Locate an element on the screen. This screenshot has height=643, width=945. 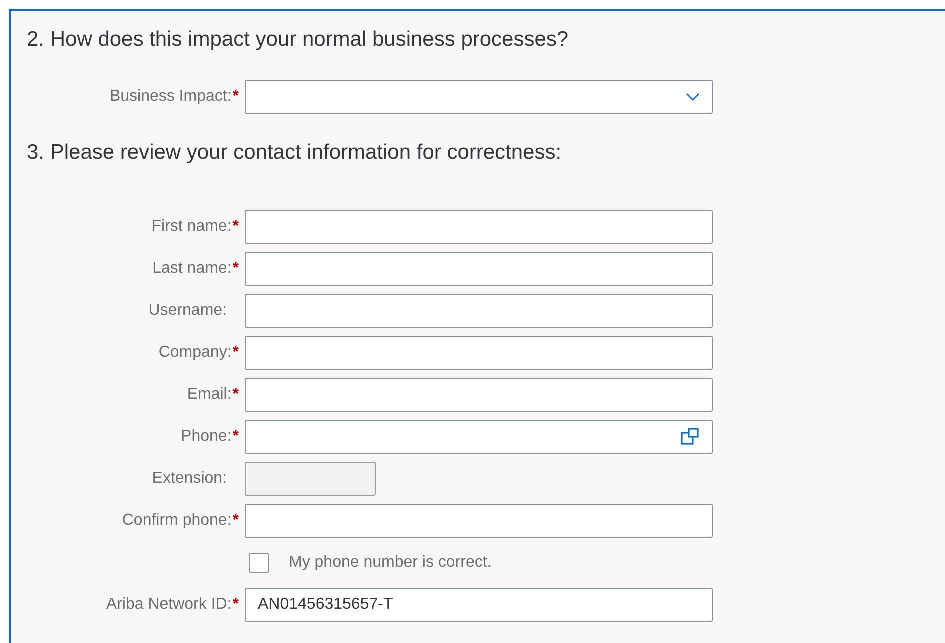
checkbox-label: My phone number is correct. is located at coordinates (390, 563).